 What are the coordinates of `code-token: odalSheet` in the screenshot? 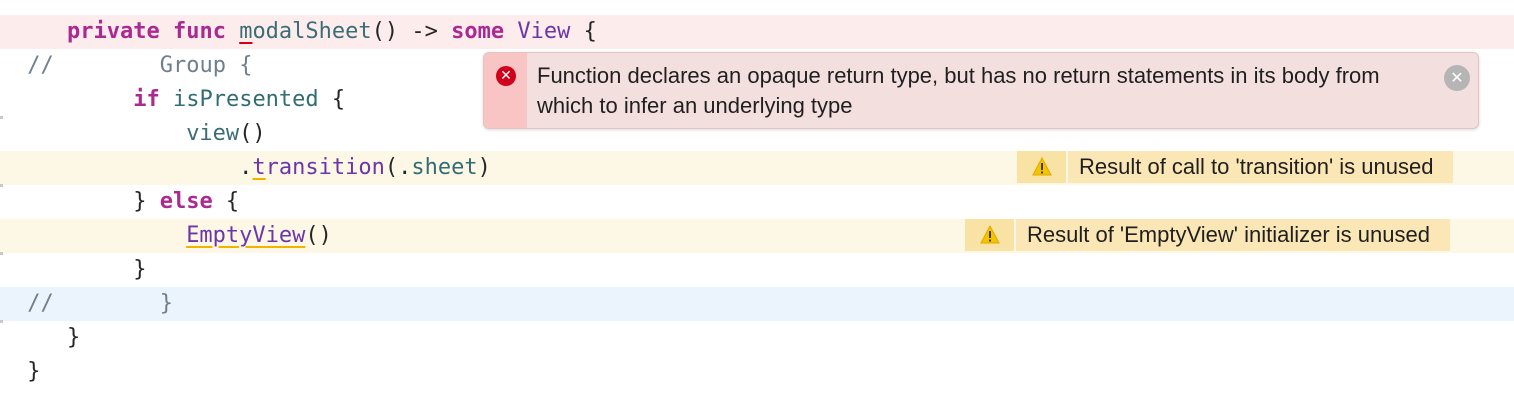 It's located at (312, 31).